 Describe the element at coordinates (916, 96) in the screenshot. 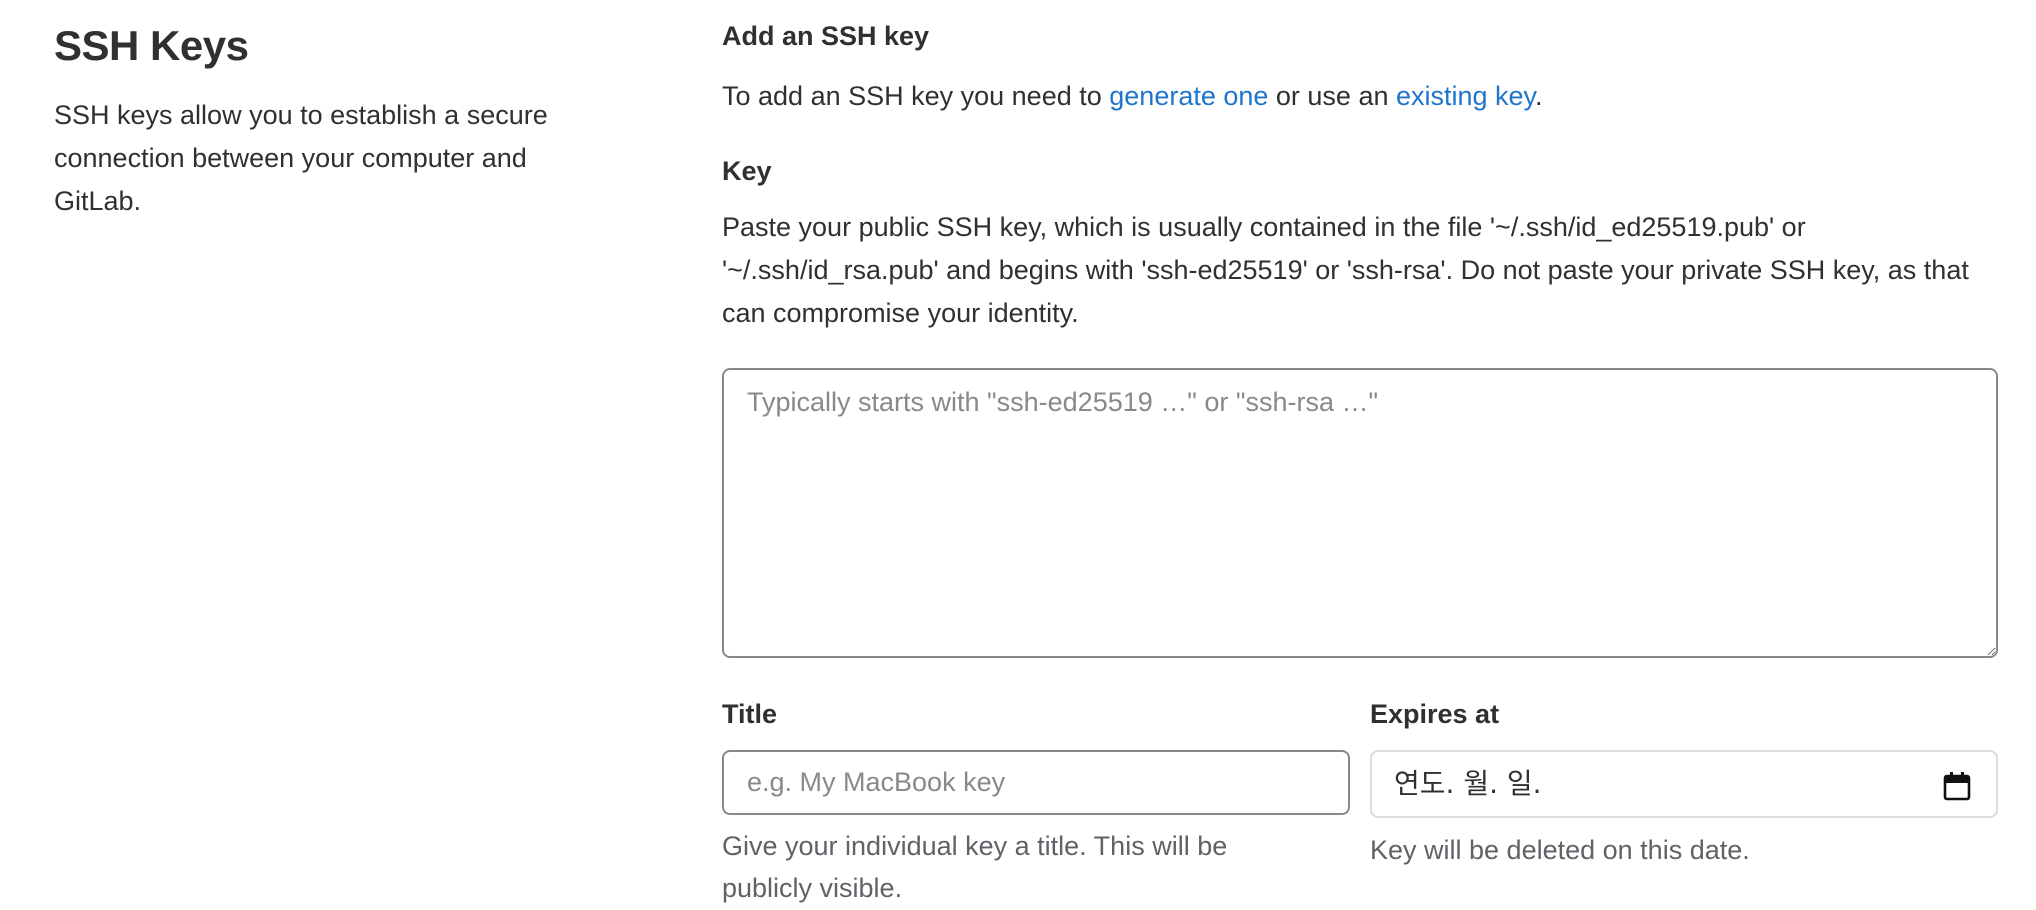

I see `intro-prefix: To add an SSH key you need to` at that location.